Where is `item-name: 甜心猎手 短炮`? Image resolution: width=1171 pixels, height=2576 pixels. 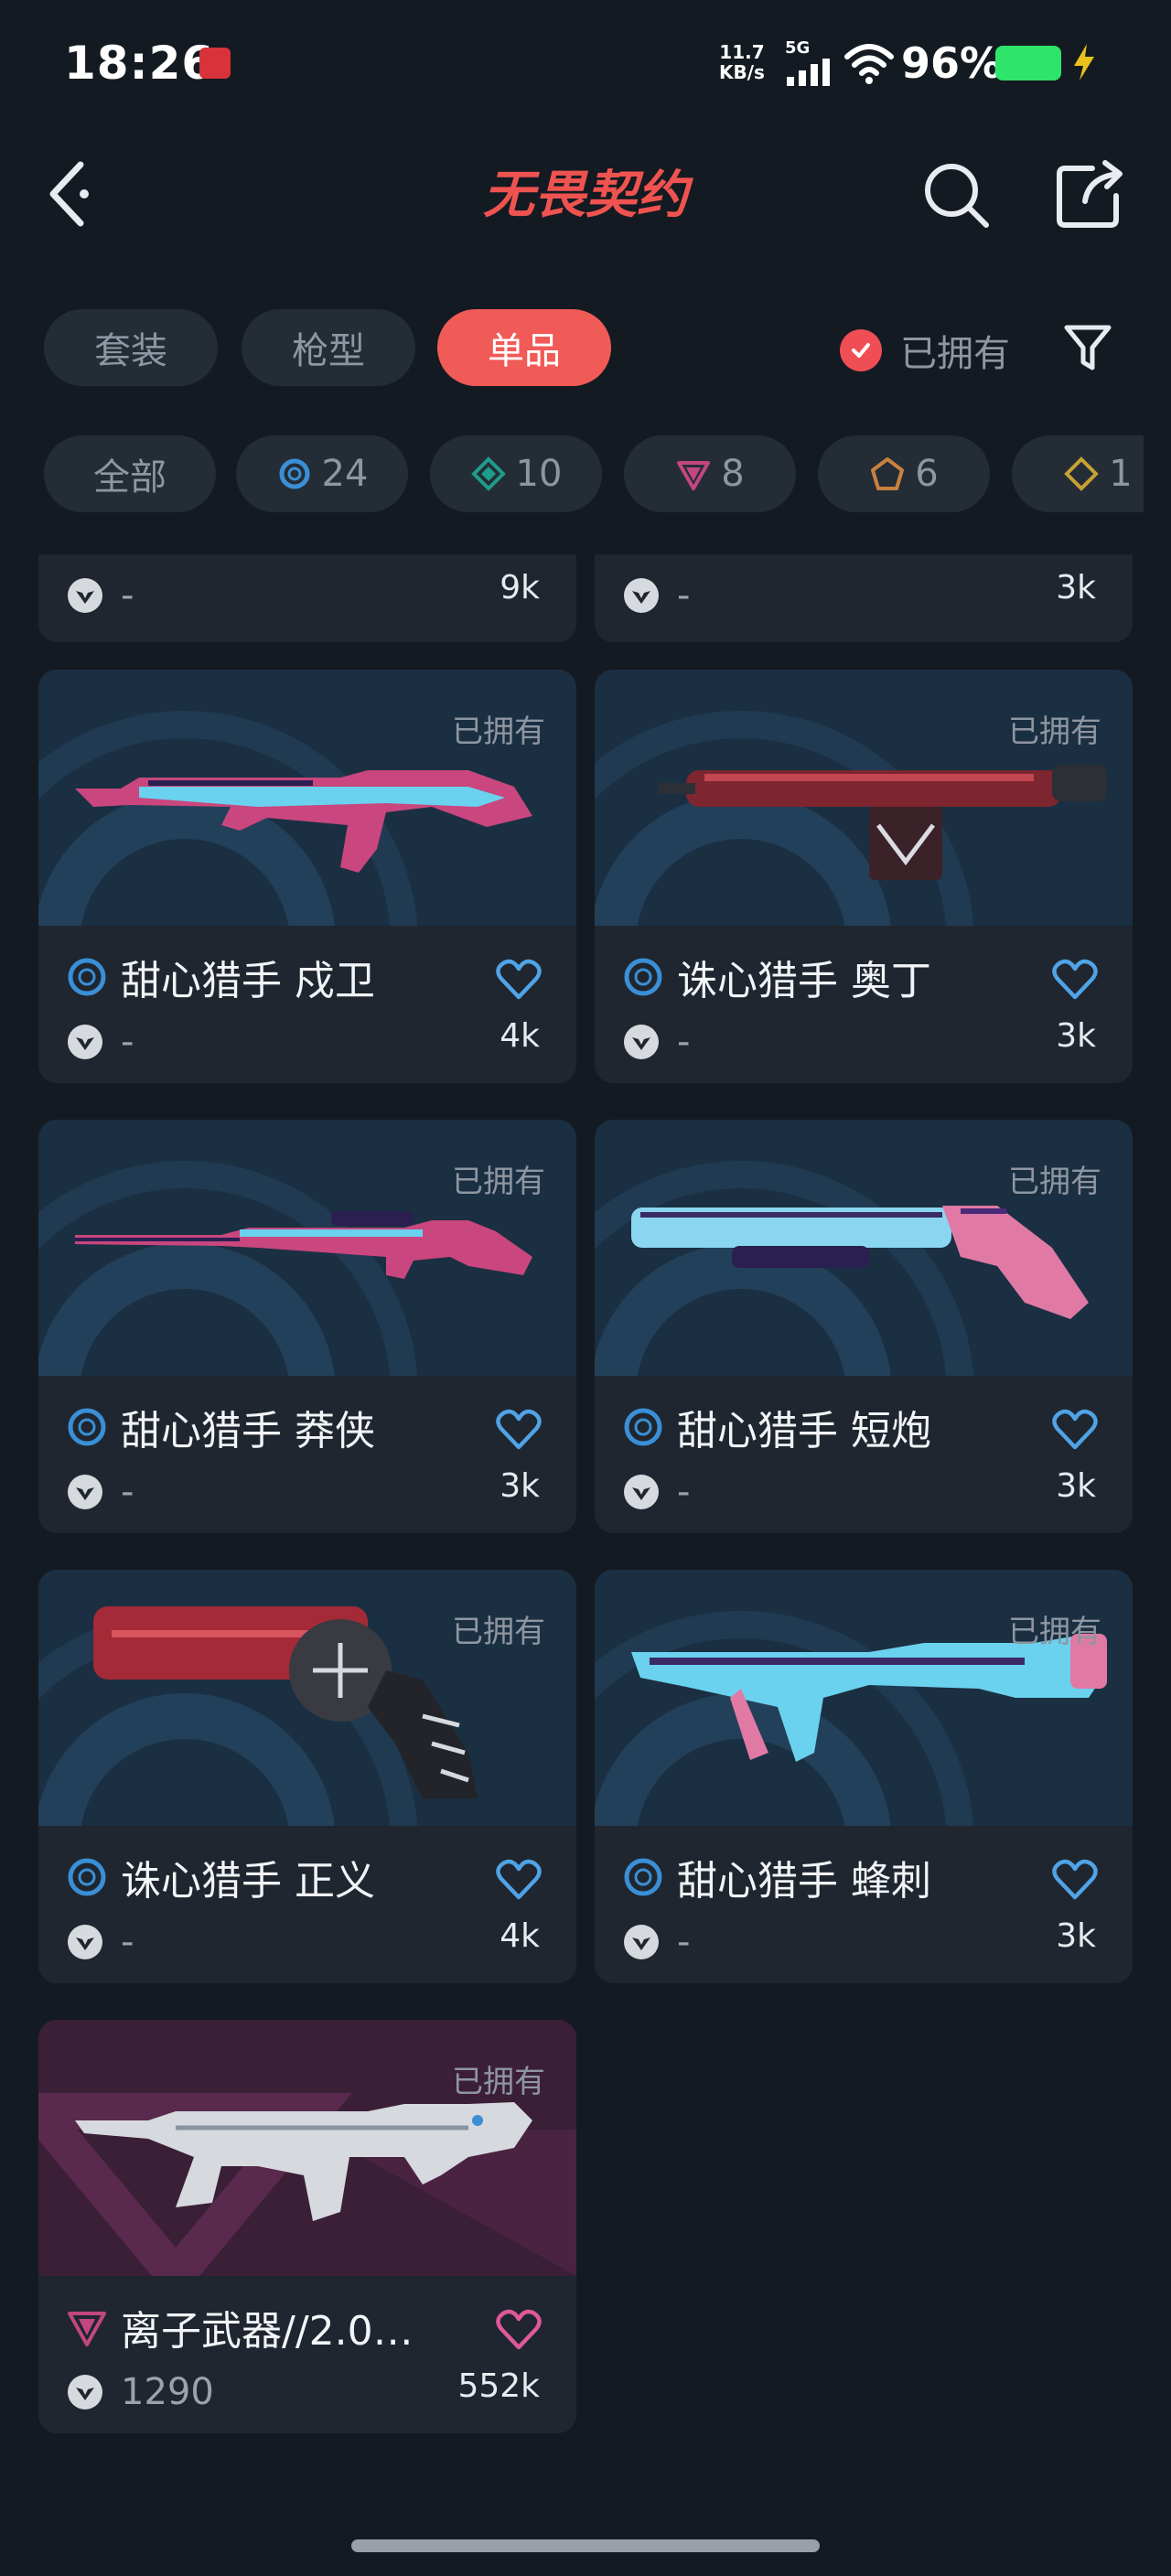 item-name: 甜心猎手 短炮 is located at coordinates (804, 1431).